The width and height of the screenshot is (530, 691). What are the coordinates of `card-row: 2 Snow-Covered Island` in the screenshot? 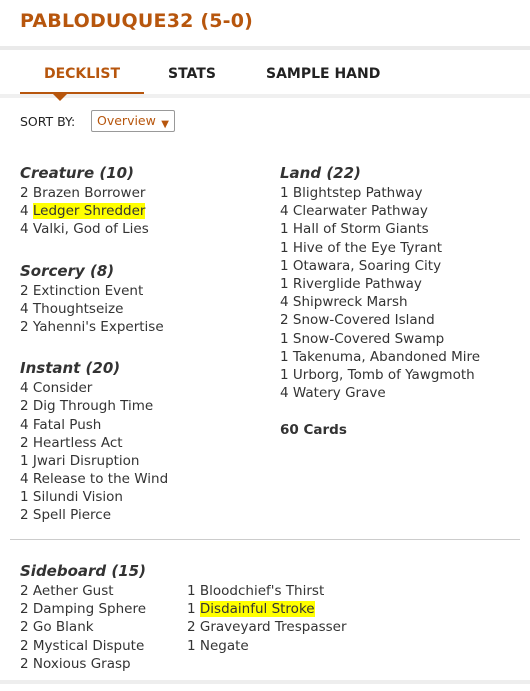 It's located at (357, 320).